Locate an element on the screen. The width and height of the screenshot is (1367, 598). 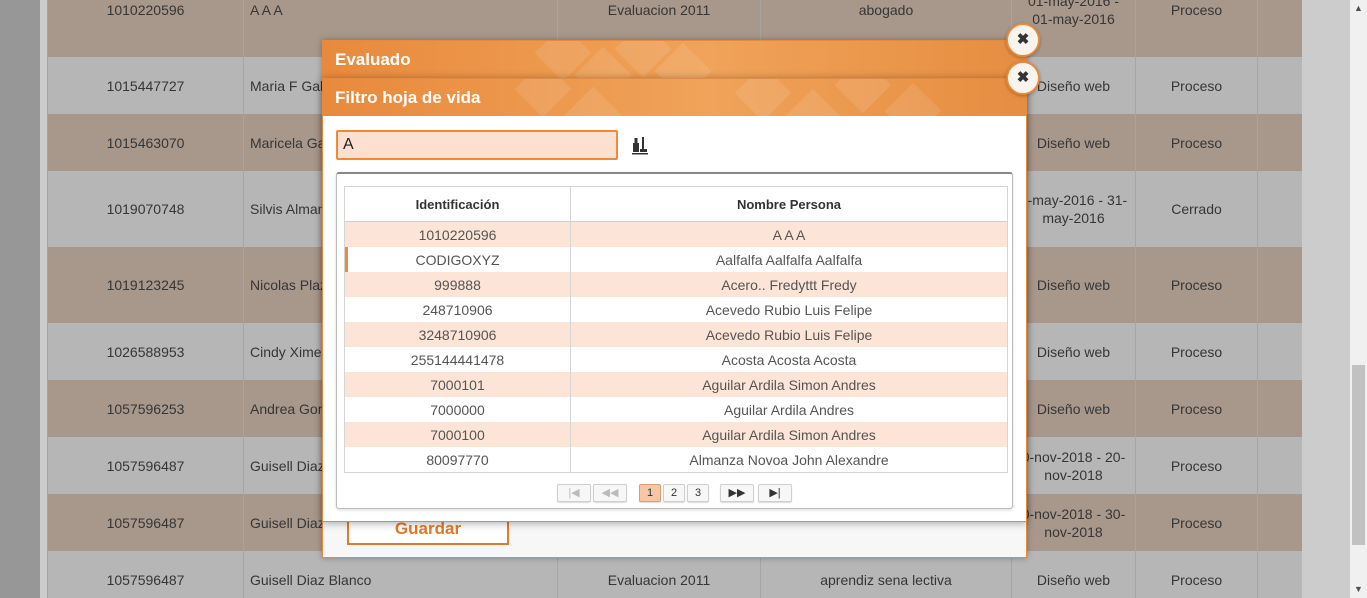
grid-cell-identificacion: 999888 is located at coordinates (457, 284).